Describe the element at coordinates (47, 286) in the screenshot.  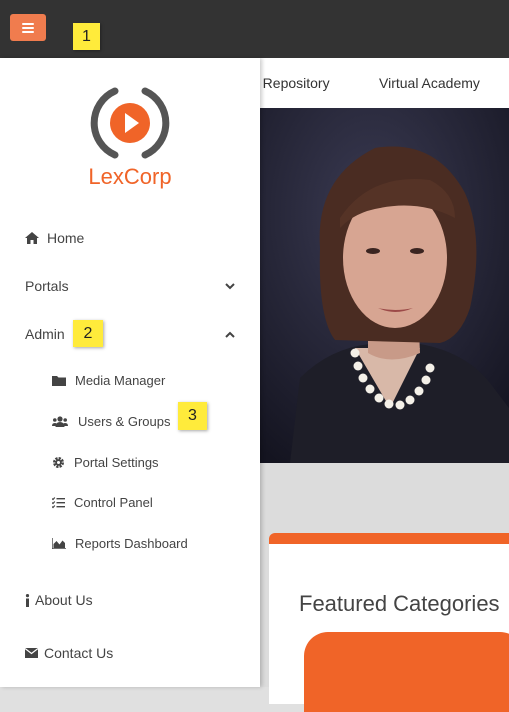
I see `sidebar-item-portals-label: Portals` at that location.